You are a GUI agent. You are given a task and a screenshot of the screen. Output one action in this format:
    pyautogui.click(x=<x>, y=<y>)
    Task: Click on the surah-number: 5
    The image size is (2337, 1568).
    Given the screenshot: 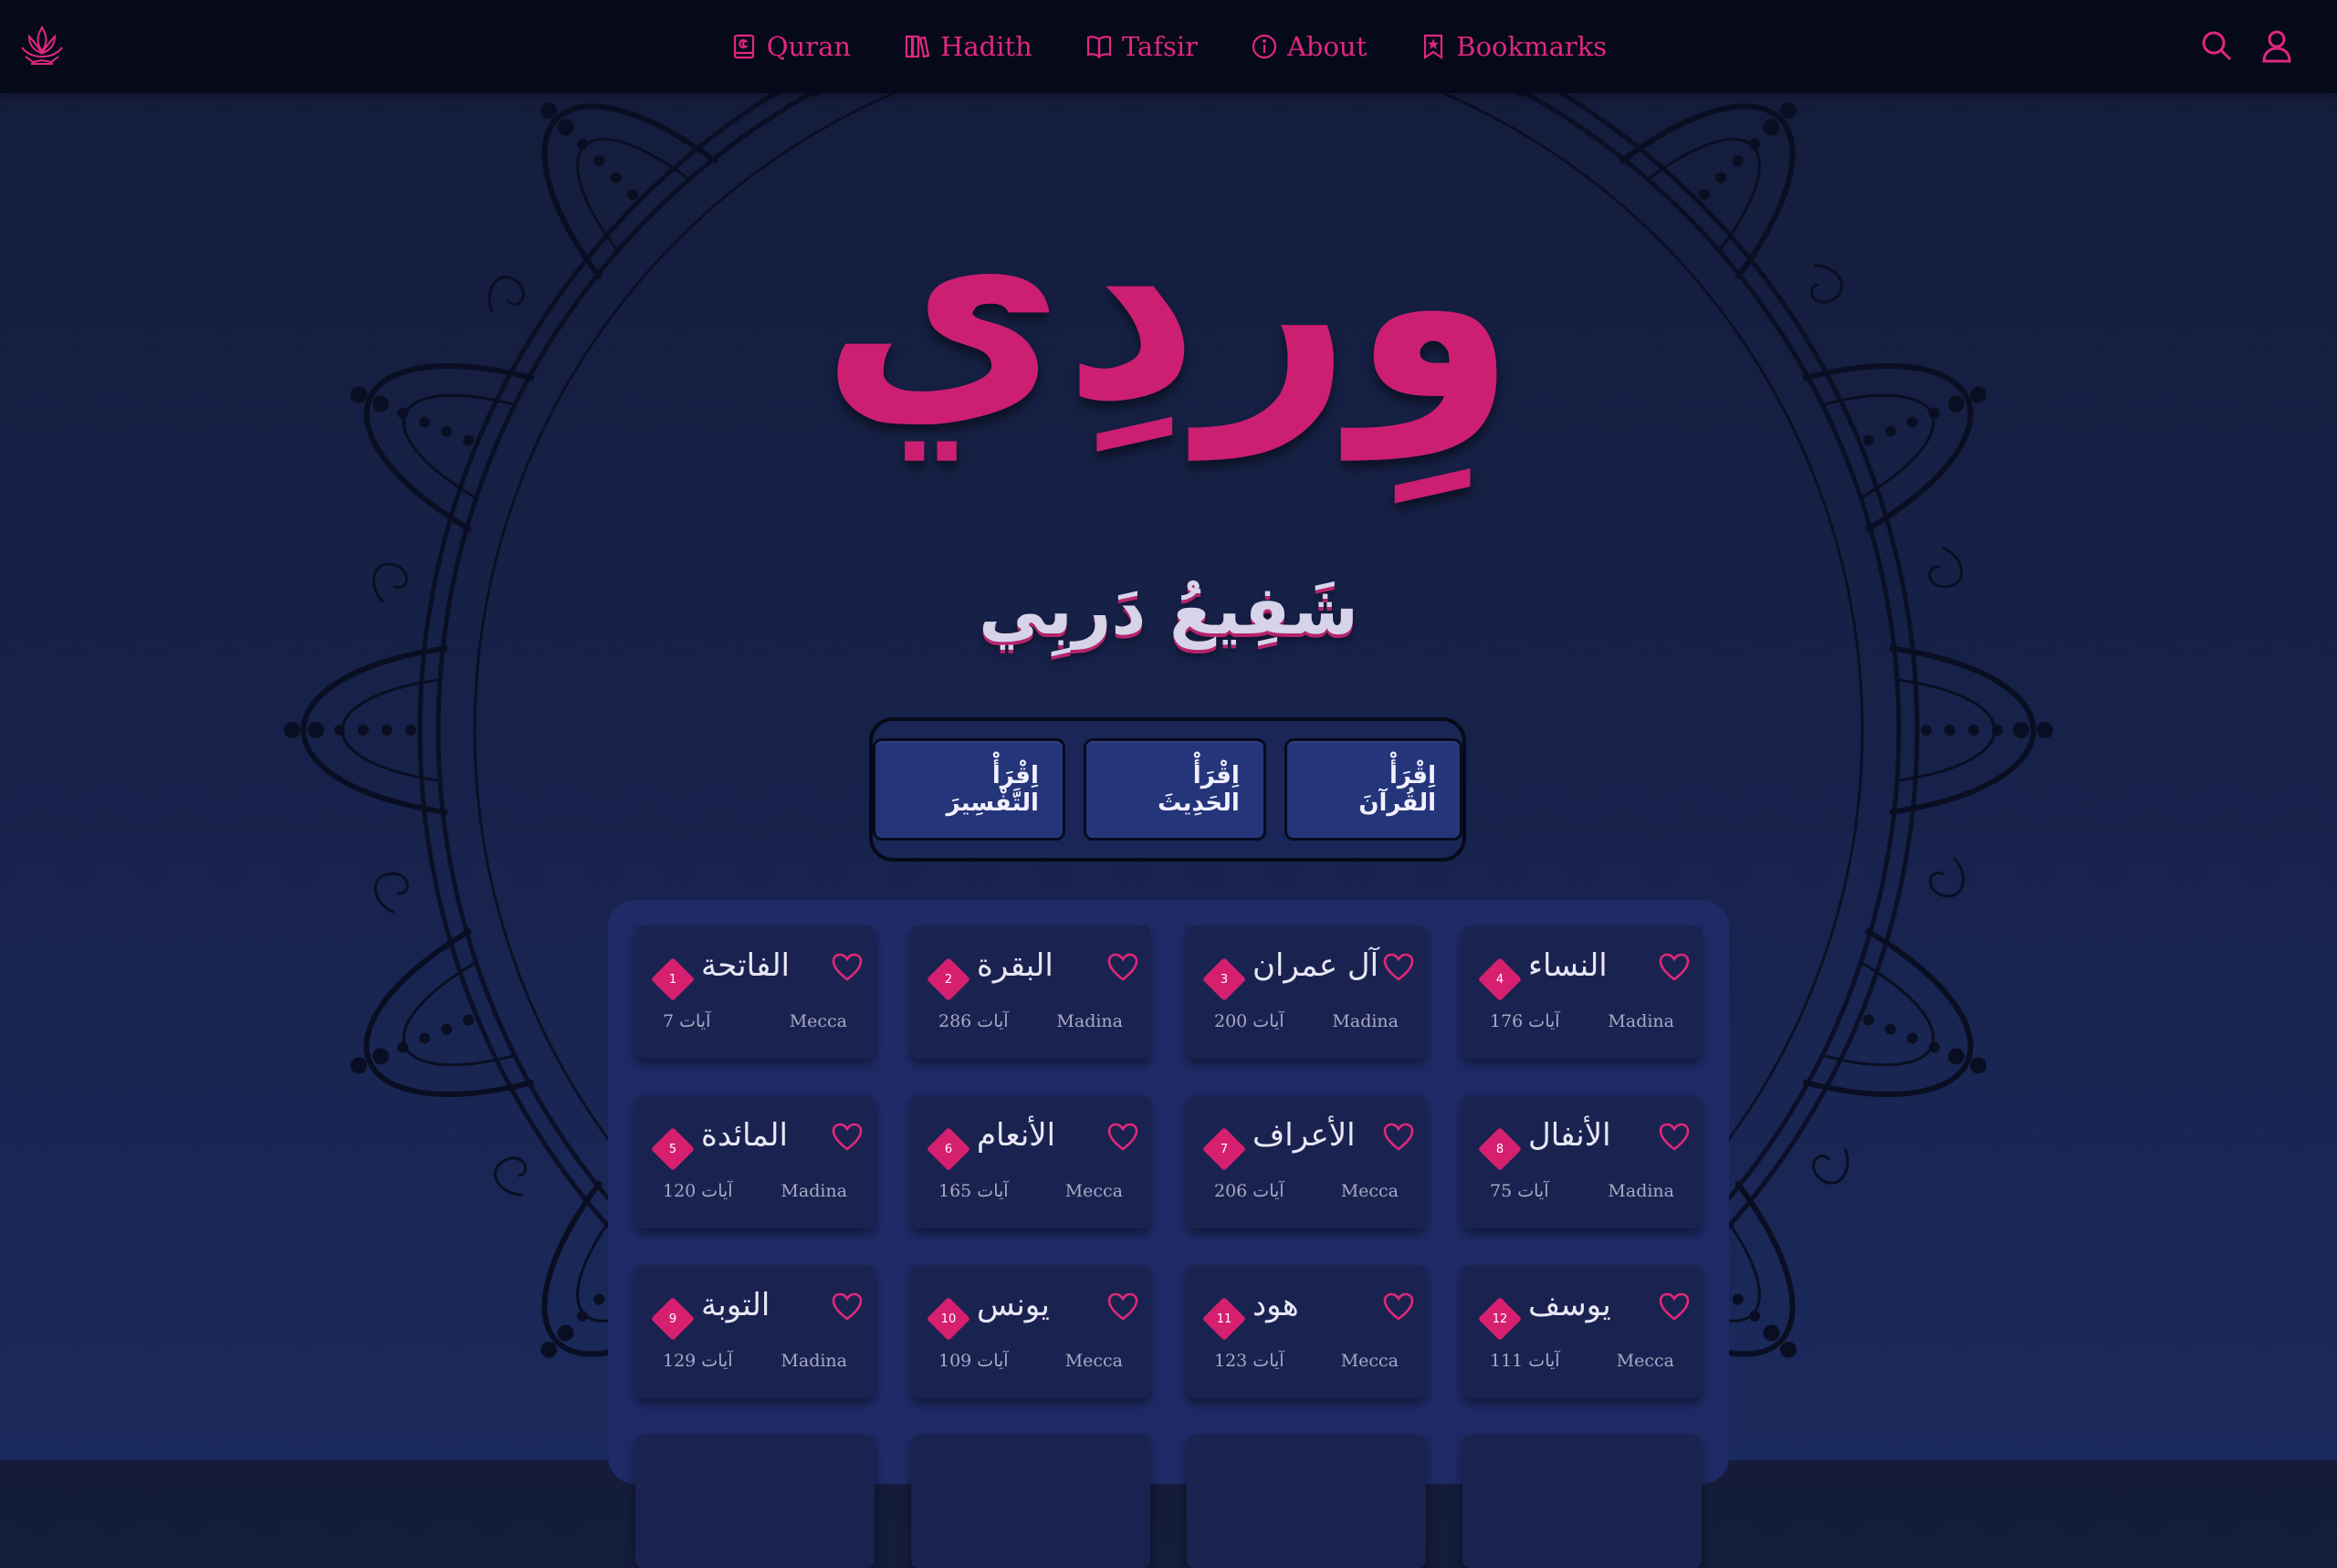 What is the action you would take?
    pyautogui.click(x=672, y=1149)
    